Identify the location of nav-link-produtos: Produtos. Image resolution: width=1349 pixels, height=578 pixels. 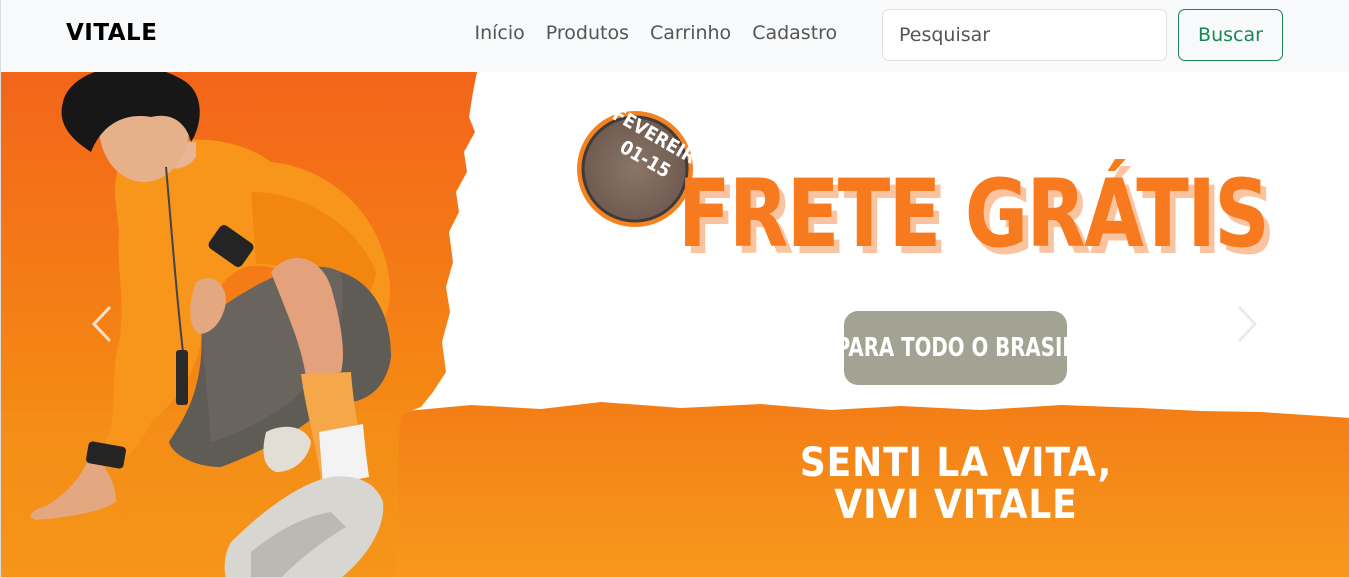
(587, 33).